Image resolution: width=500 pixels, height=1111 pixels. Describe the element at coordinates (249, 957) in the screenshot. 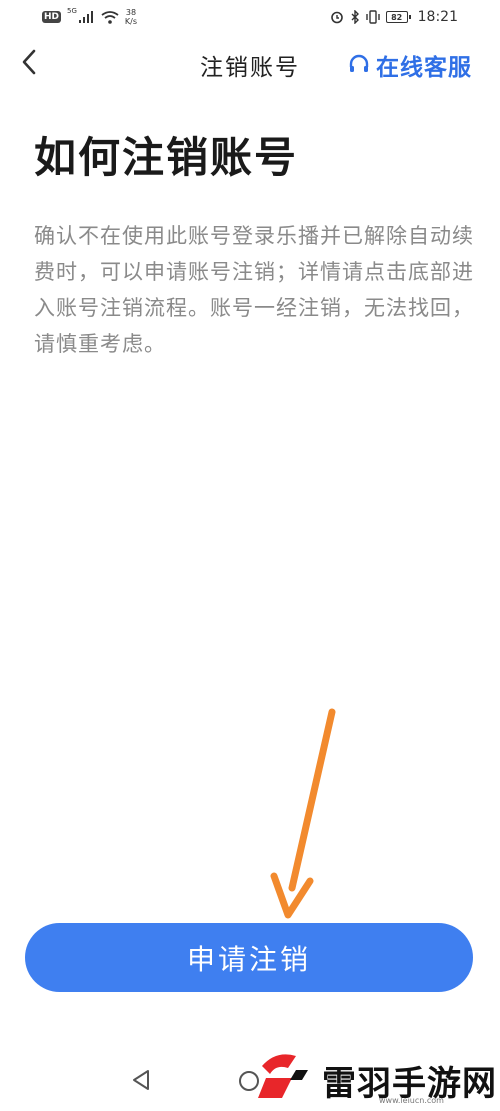

I see `apply-cancellation-button: 申请注销` at that location.